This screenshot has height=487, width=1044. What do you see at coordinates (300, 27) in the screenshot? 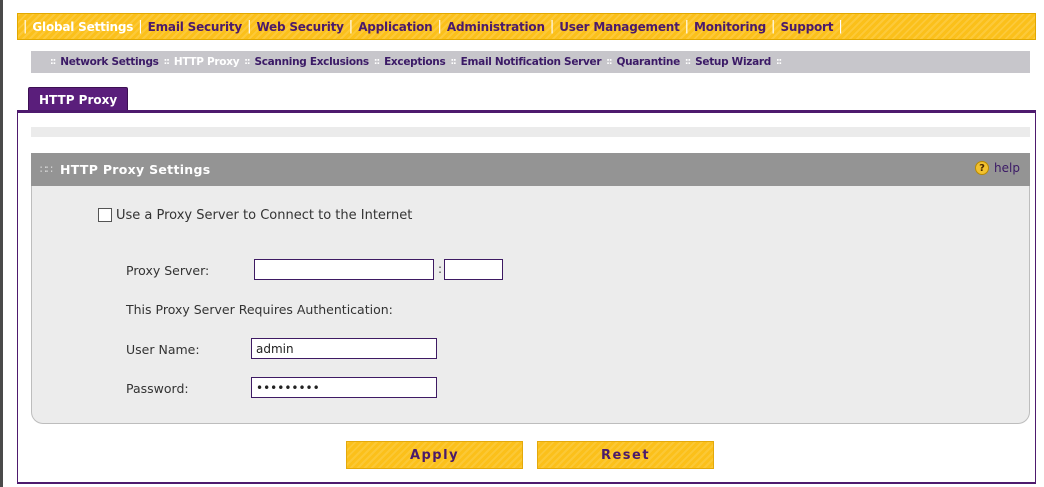
I see `main-nav-web-security: Web Security` at bounding box center [300, 27].